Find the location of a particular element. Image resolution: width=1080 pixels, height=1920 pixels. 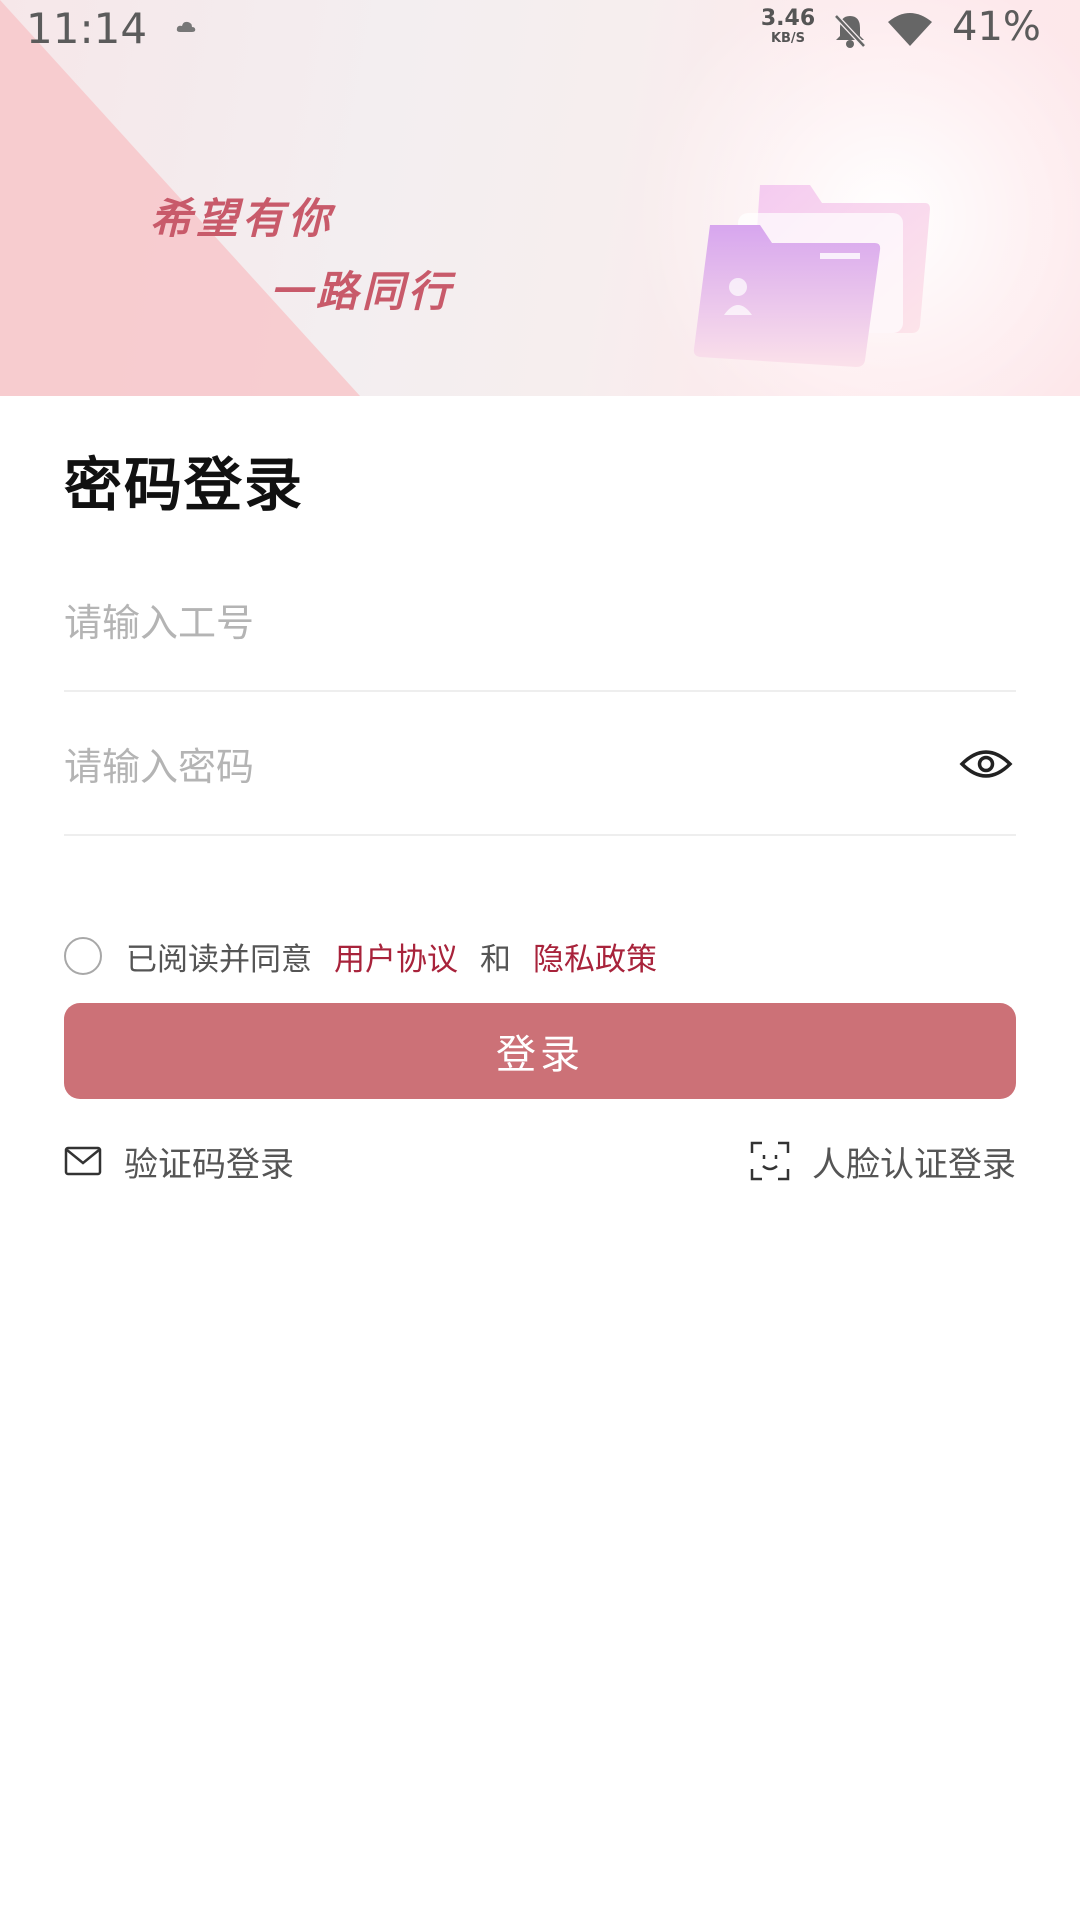

agreement-prefix: 已阅读并同意 is located at coordinates (219, 959).